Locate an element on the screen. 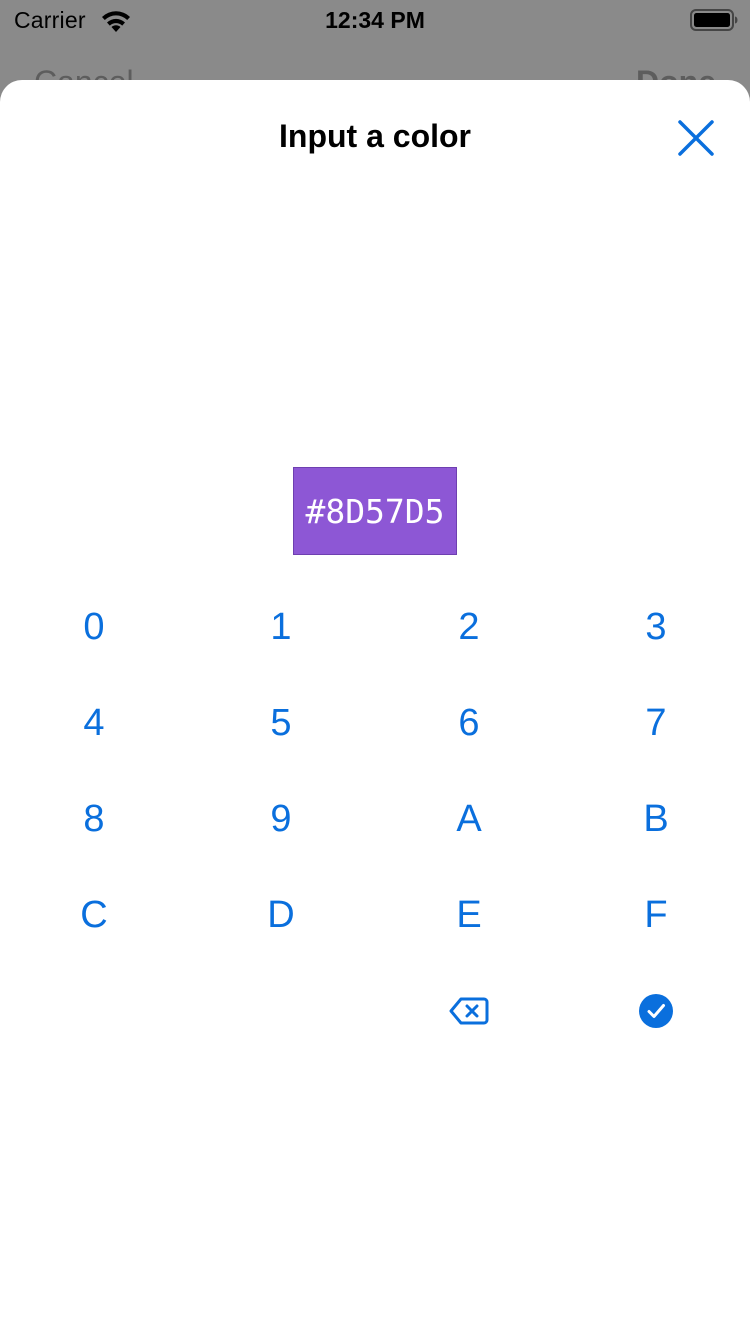 The height and width of the screenshot is (1334, 750). key-1: 1 is located at coordinates (281, 627).